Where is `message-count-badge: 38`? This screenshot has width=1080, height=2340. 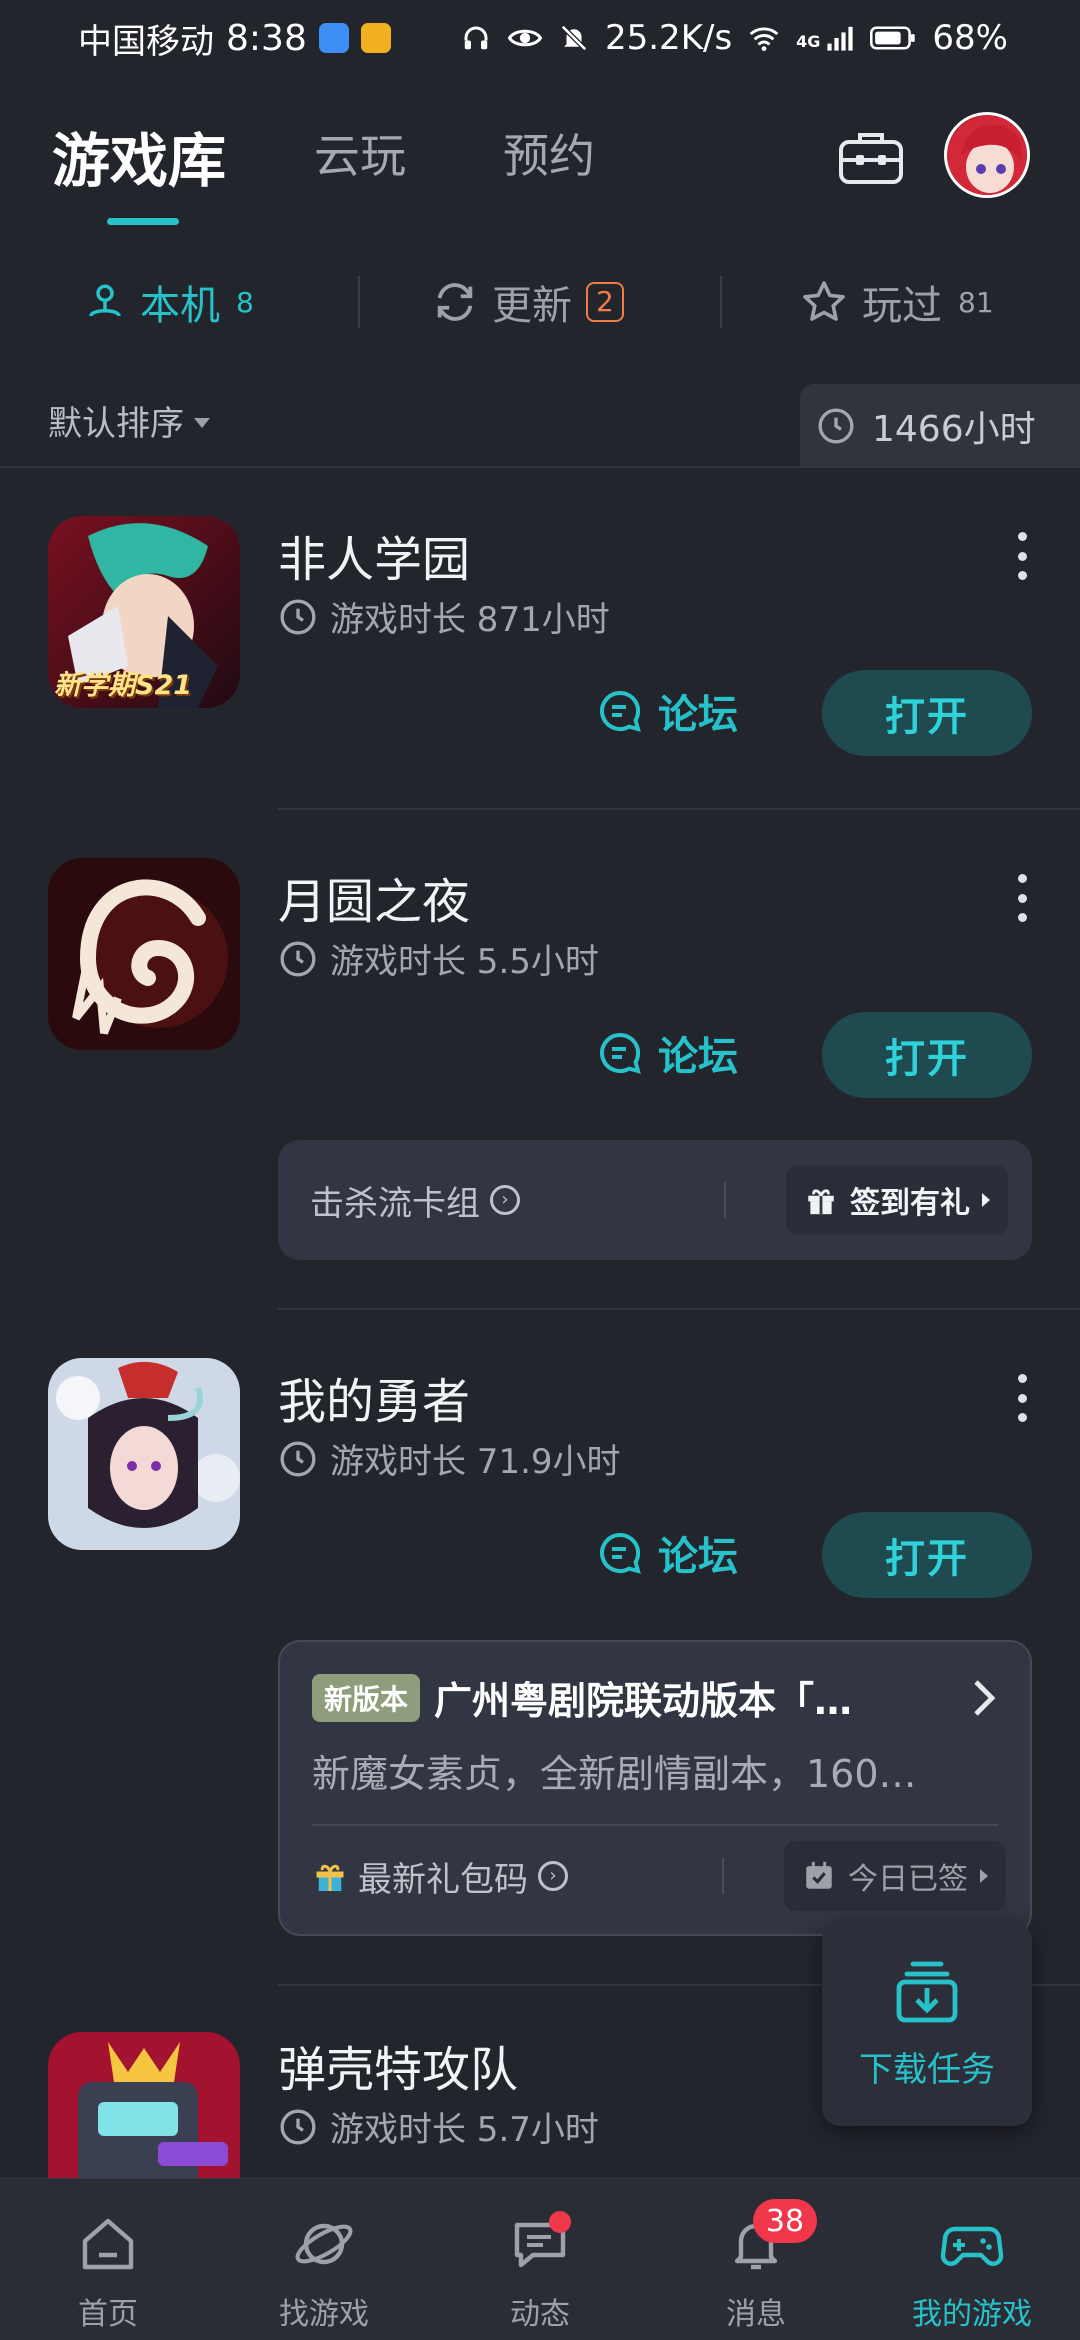 message-count-badge: 38 is located at coordinates (785, 2221).